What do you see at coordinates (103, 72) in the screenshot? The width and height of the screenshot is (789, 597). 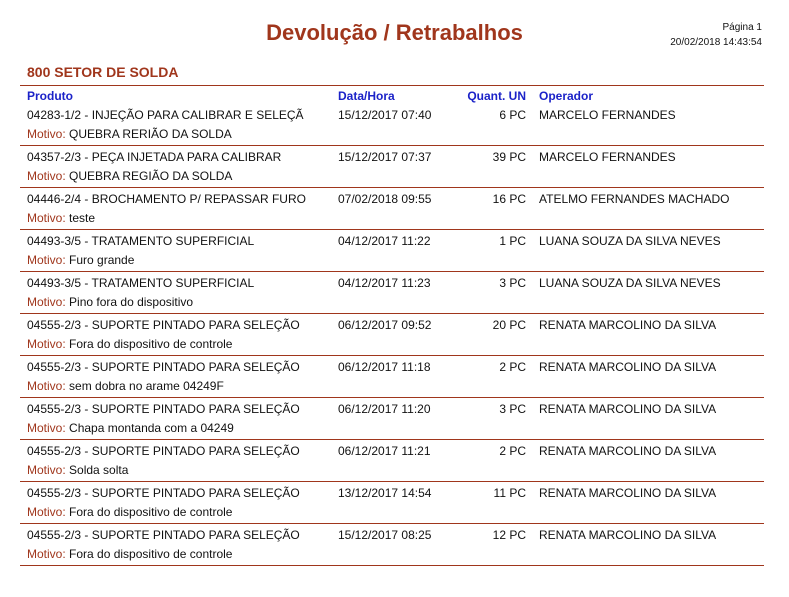 I see `section-title: 800 SETOR DE SOLDA` at bounding box center [103, 72].